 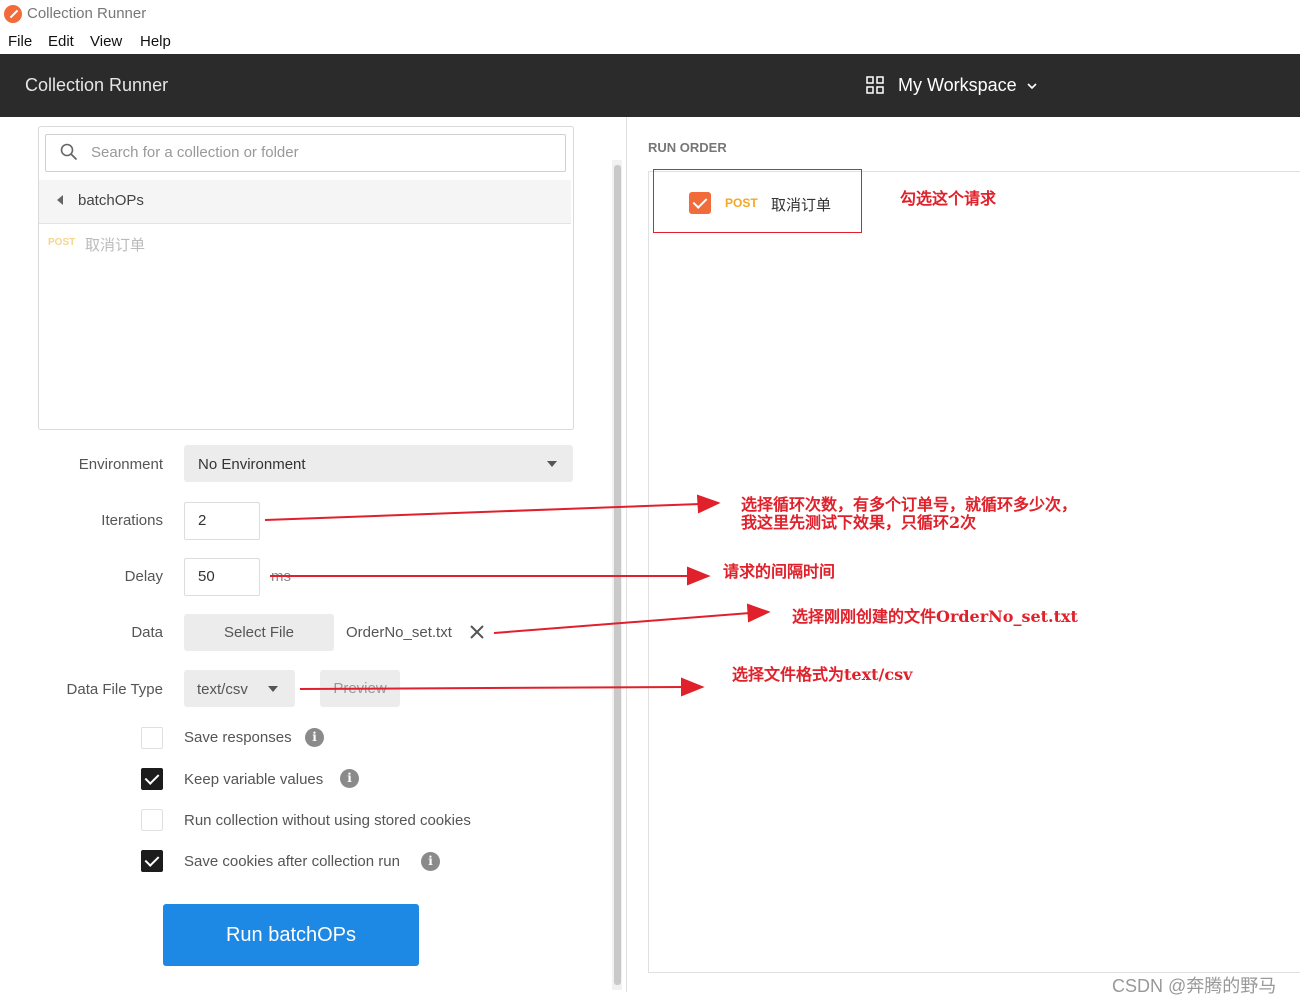 I want to click on iterations-input, so click(x=222, y=521).